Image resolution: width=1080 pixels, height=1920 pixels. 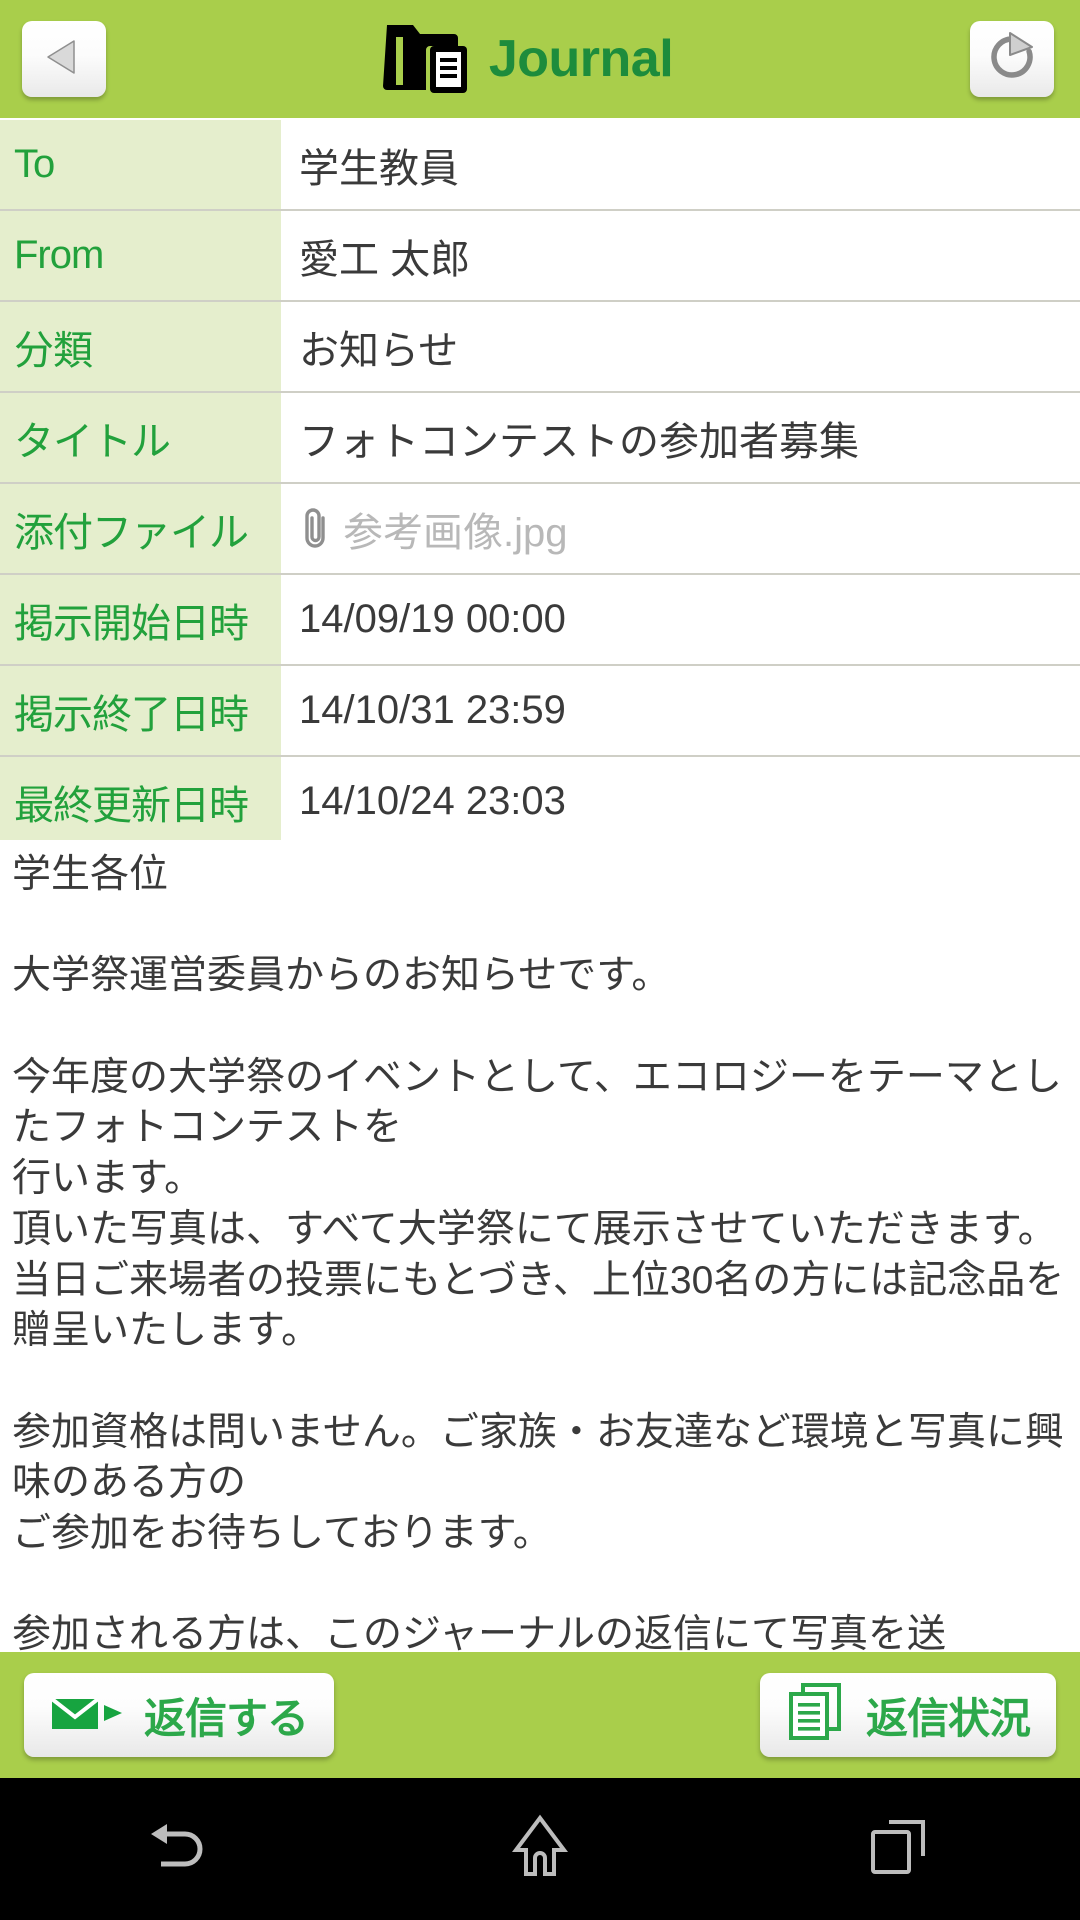 I want to click on refresh-icon, so click(x=1012, y=59).